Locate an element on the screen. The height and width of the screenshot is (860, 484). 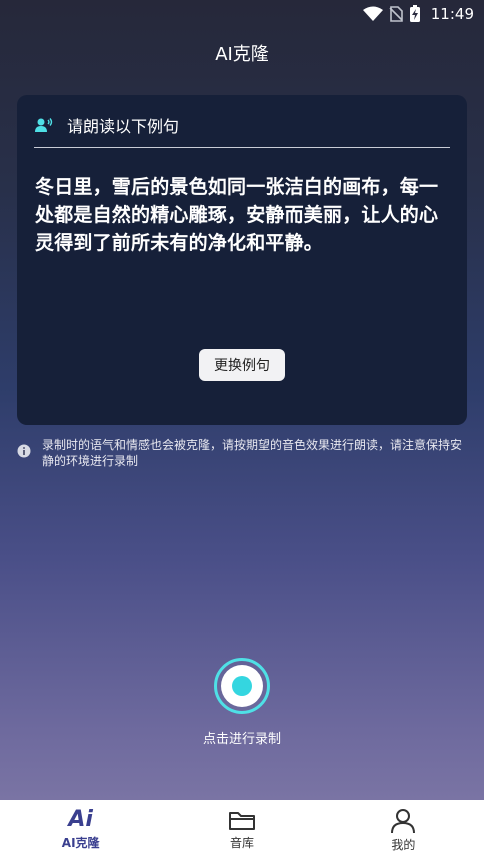
bottom-tab-bar: Ai AI克隆 音库 我的 is located at coordinates (242, 830).